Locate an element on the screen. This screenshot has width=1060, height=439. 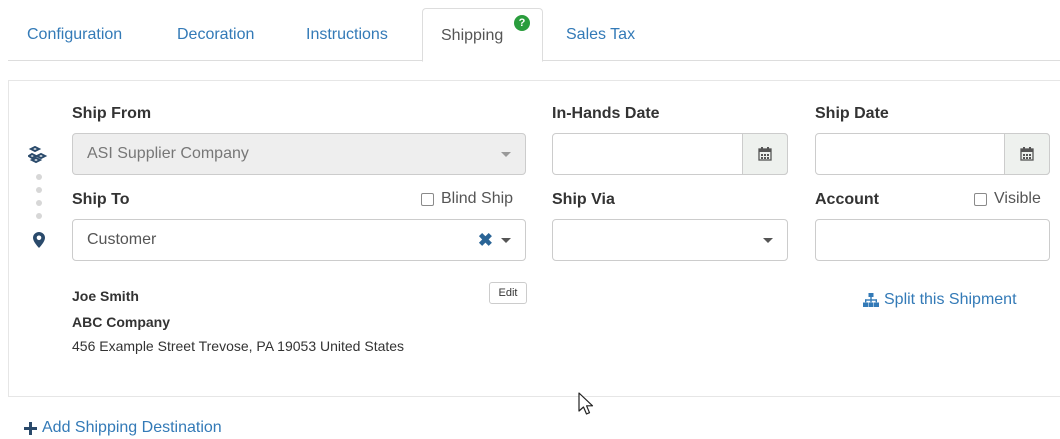
account-label: Account is located at coordinates (847, 199).